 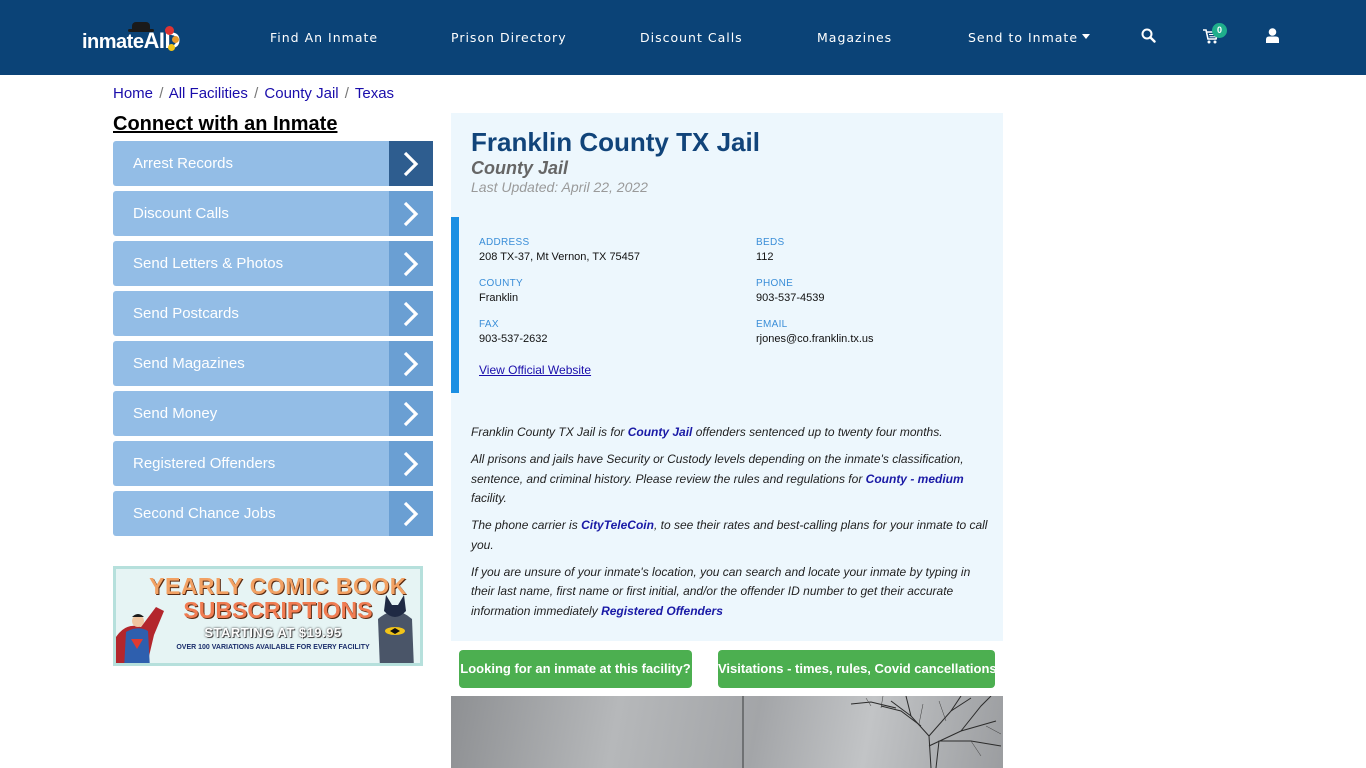 I want to click on sidebar-item-label: Send Money, so click(x=175, y=413).